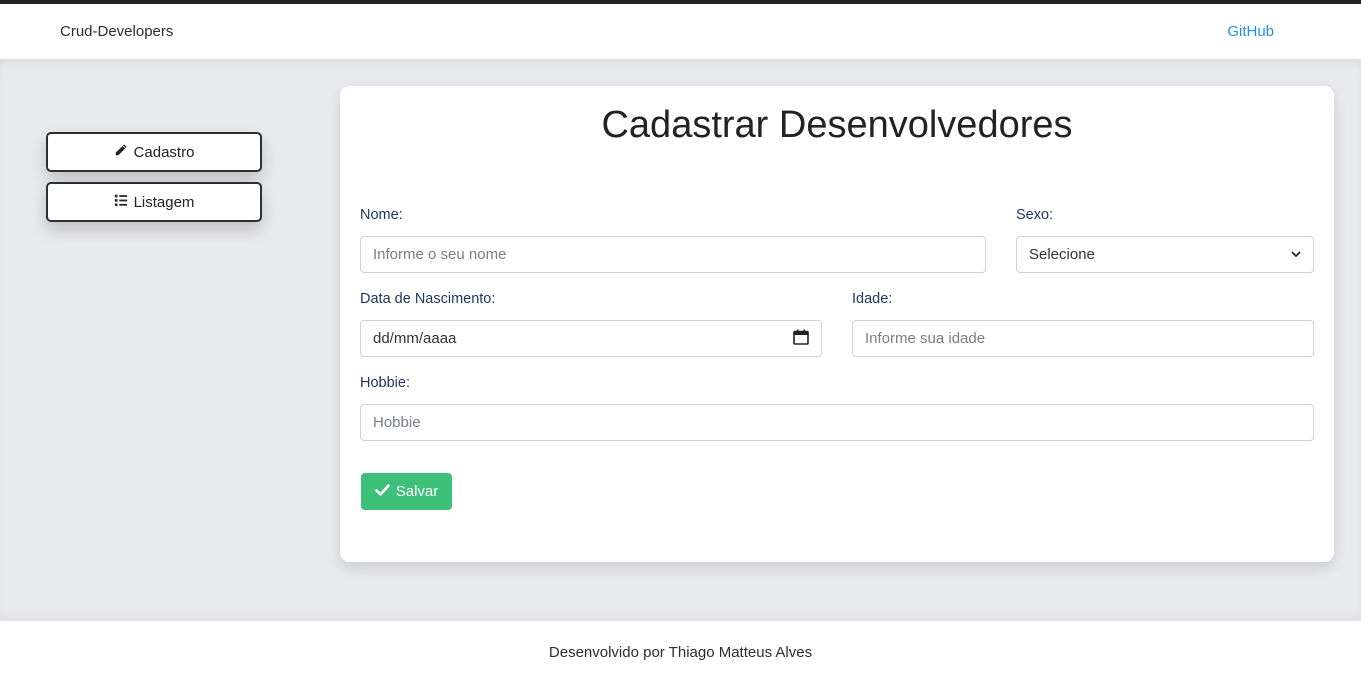 The image size is (1361, 699). What do you see at coordinates (1165, 254) in the screenshot?
I see `sexo-select: Selecione` at bounding box center [1165, 254].